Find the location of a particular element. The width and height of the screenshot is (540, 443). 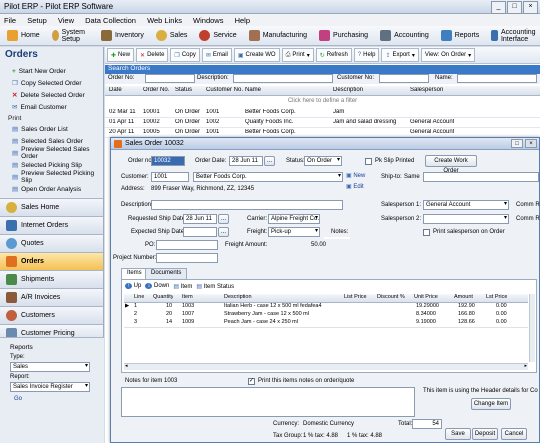

view-filter-dropdown: View: On Order ▾ is located at coordinates (448, 55).